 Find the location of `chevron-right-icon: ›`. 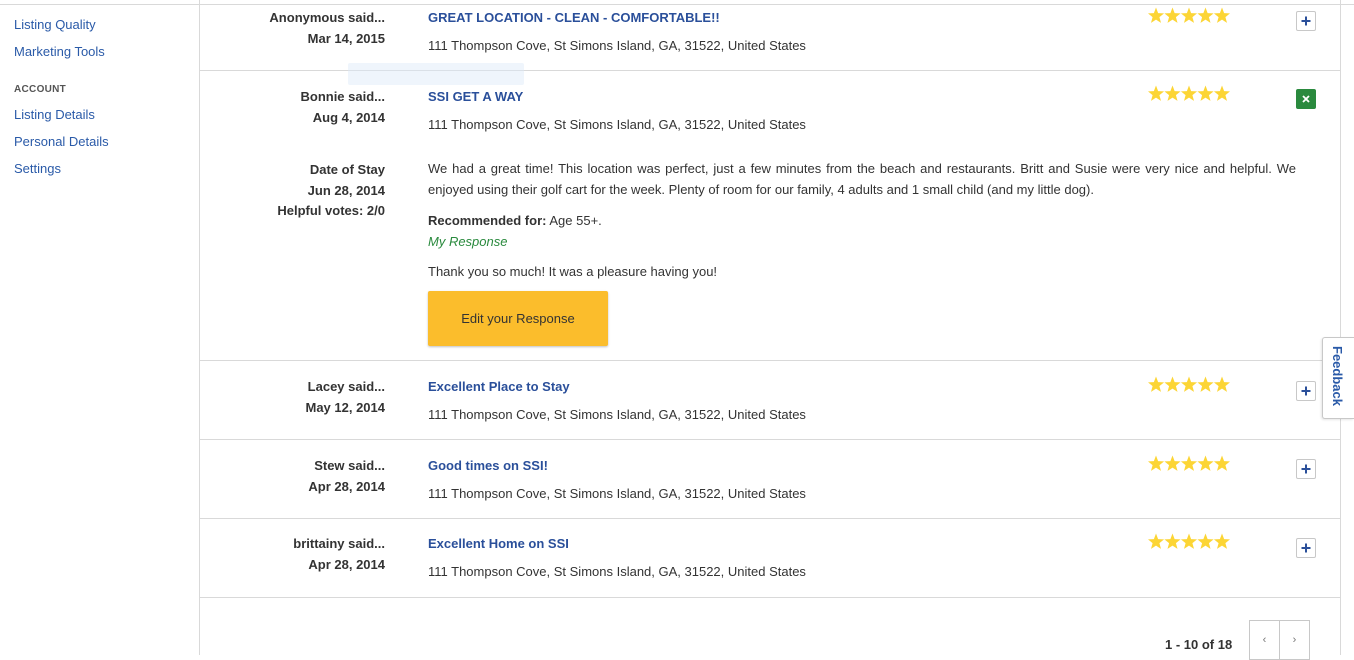

chevron-right-icon: › is located at coordinates (1294, 640).